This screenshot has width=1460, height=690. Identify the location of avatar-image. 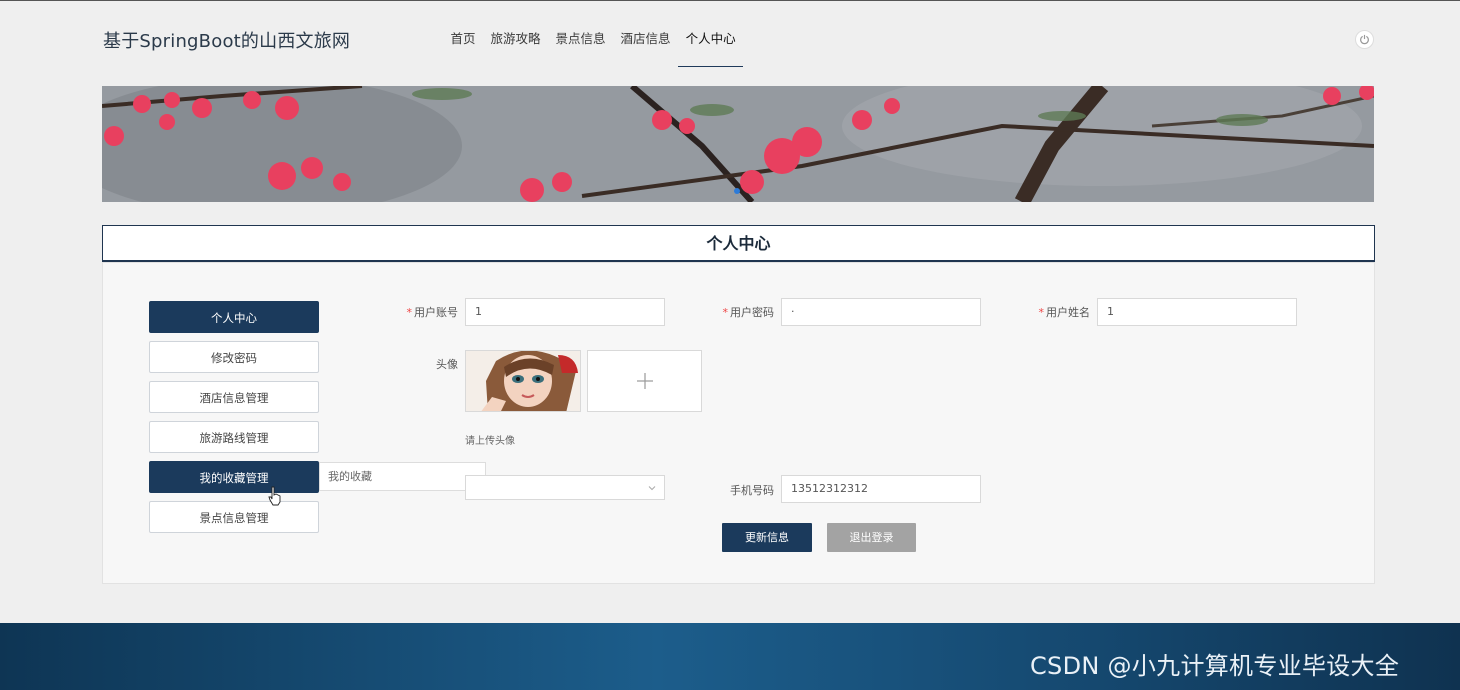
(523, 381).